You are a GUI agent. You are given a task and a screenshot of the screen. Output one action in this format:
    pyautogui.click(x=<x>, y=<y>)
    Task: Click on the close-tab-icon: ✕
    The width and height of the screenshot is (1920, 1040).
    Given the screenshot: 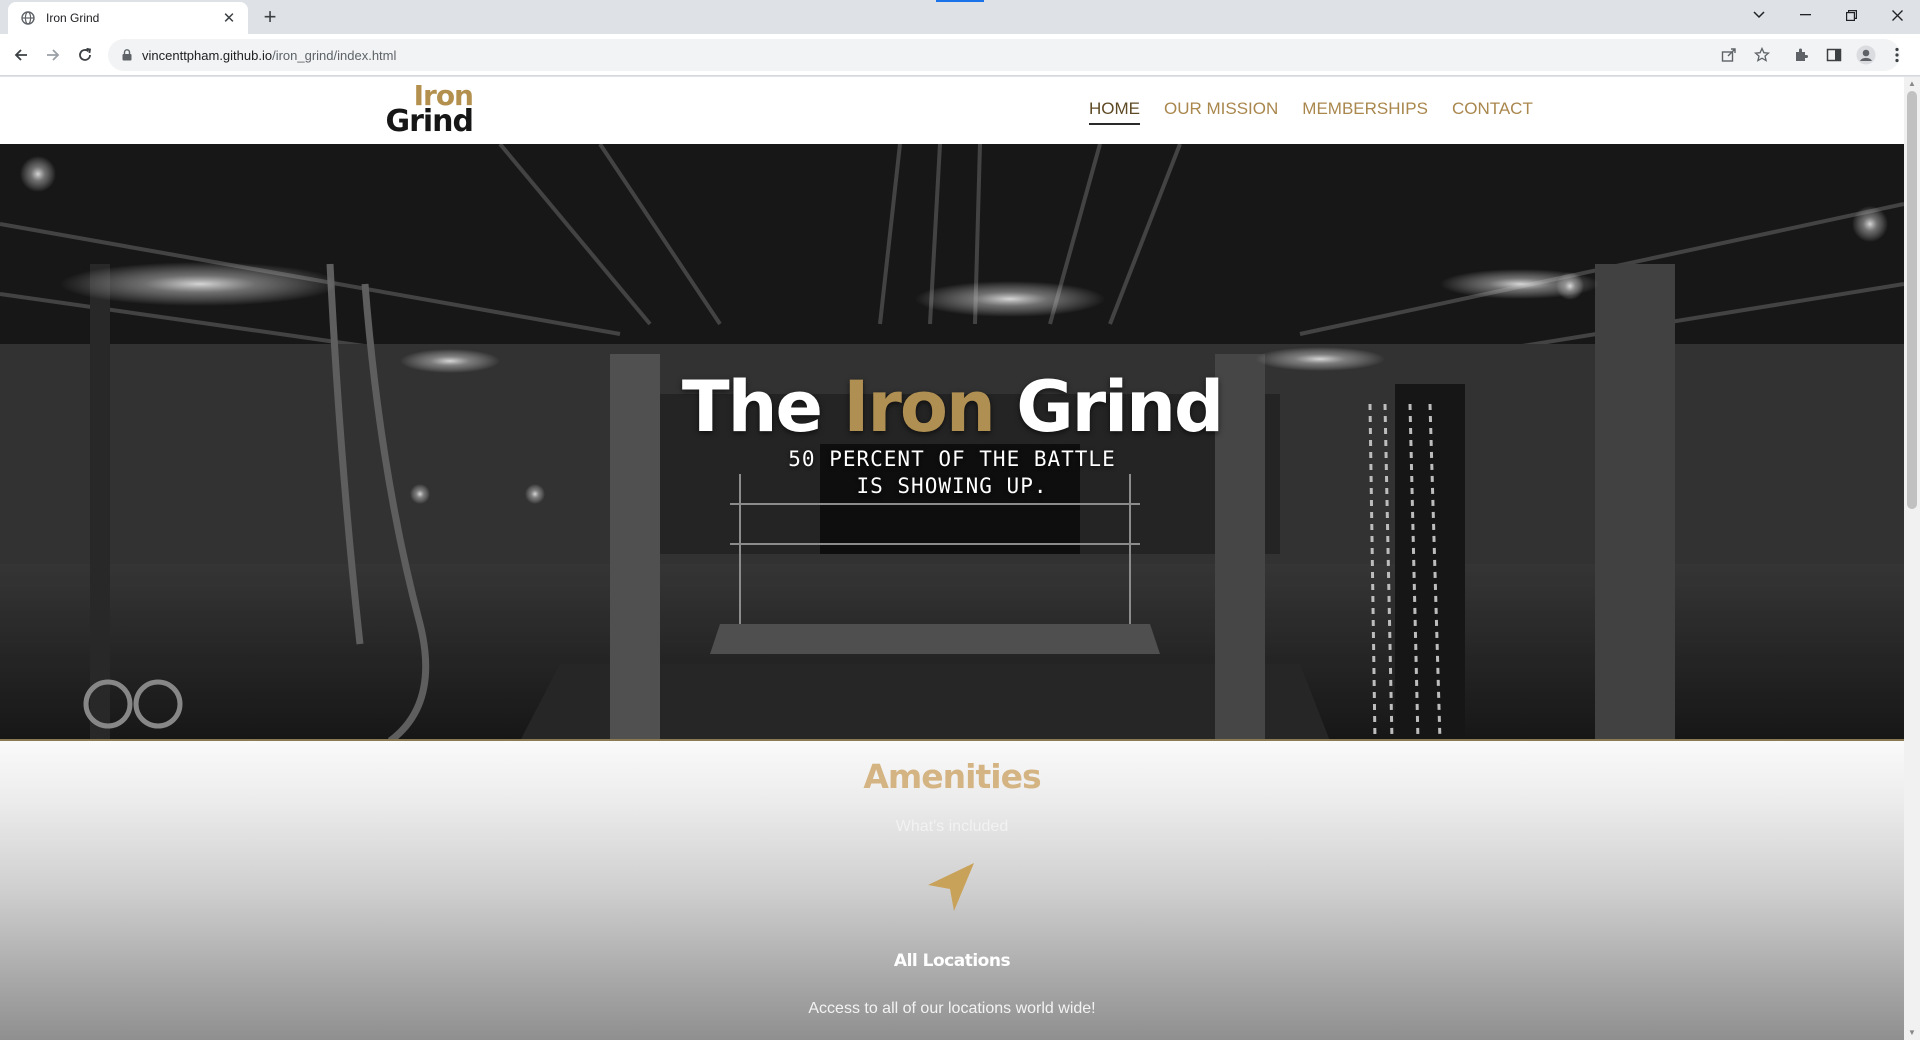 What is the action you would take?
    pyautogui.click(x=229, y=18)
    